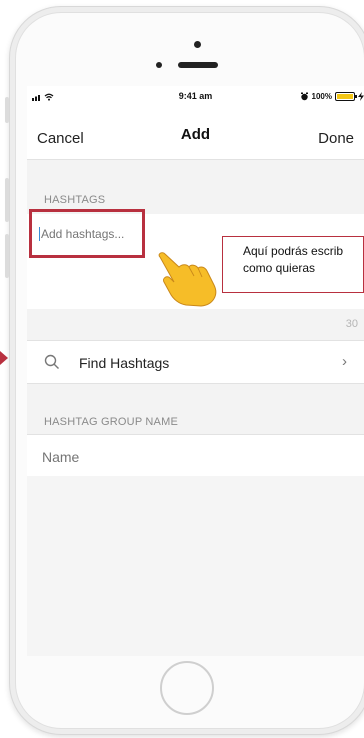  I want to click on group-name-row, so click(195, 455).